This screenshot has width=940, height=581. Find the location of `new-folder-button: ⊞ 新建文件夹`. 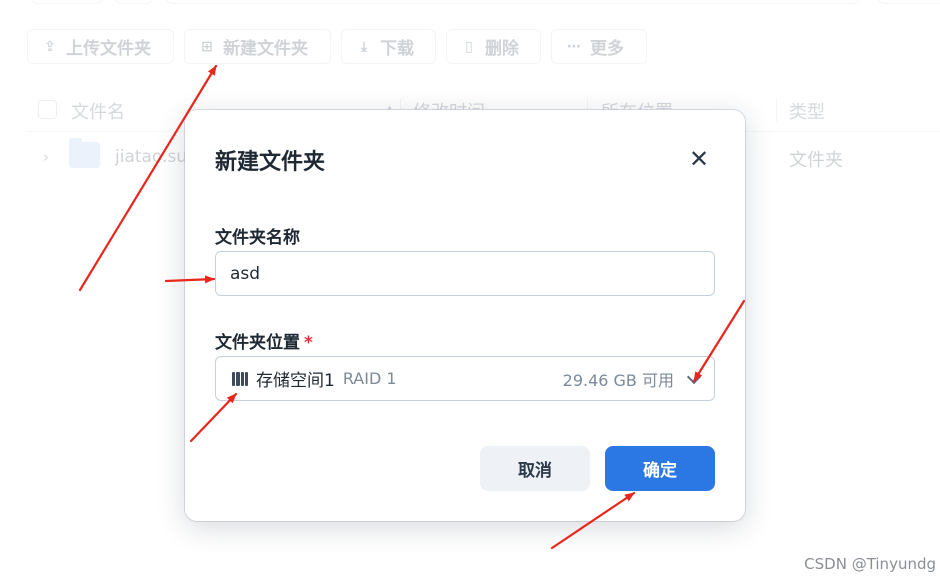

new-folder-button: ⊞ 新建文件夹 is located at coordinates (257, 46).